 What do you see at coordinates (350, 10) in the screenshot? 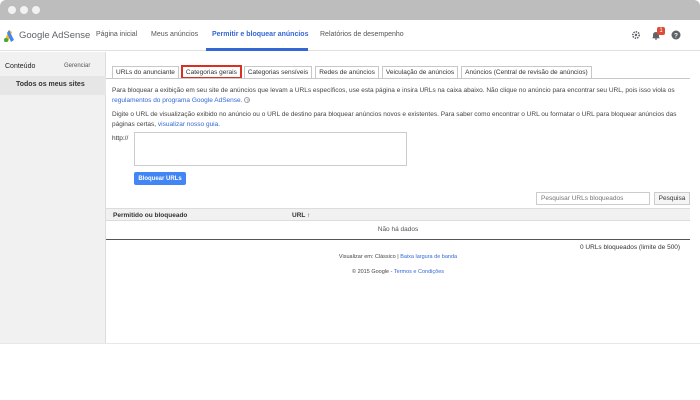
I see `window-titlebar` at bounding box center [350, 10].